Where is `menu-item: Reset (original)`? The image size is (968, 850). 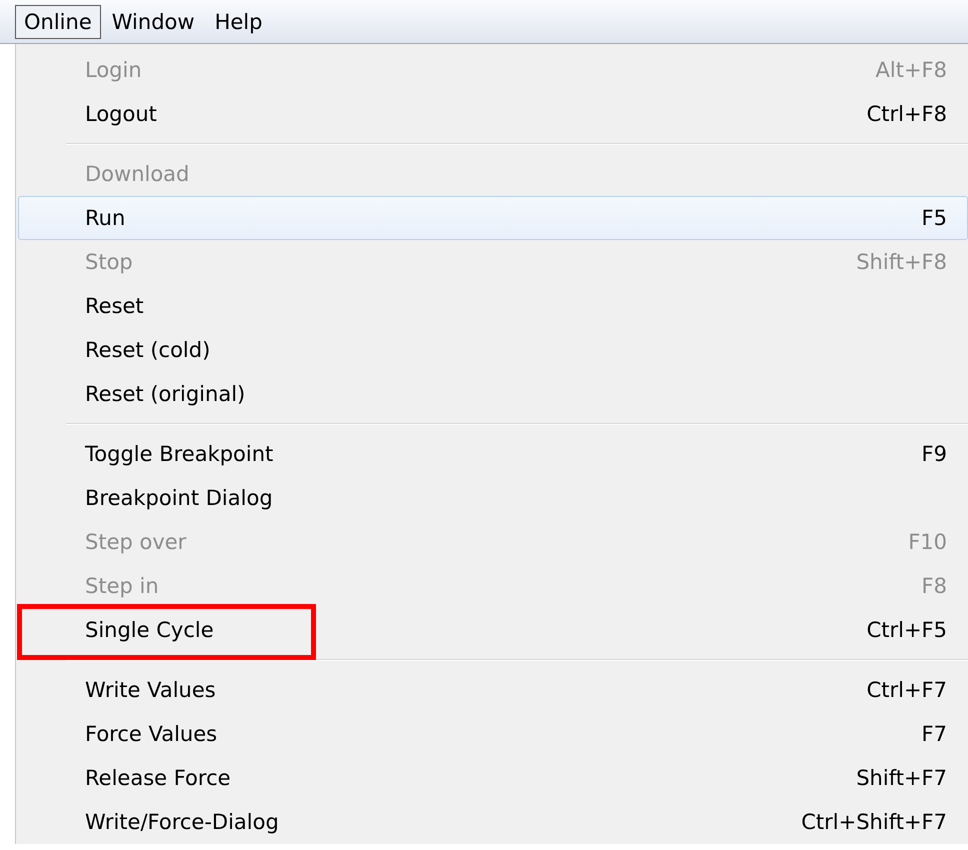 menu-item: Reset (original) is located at coordinates (493, 394).